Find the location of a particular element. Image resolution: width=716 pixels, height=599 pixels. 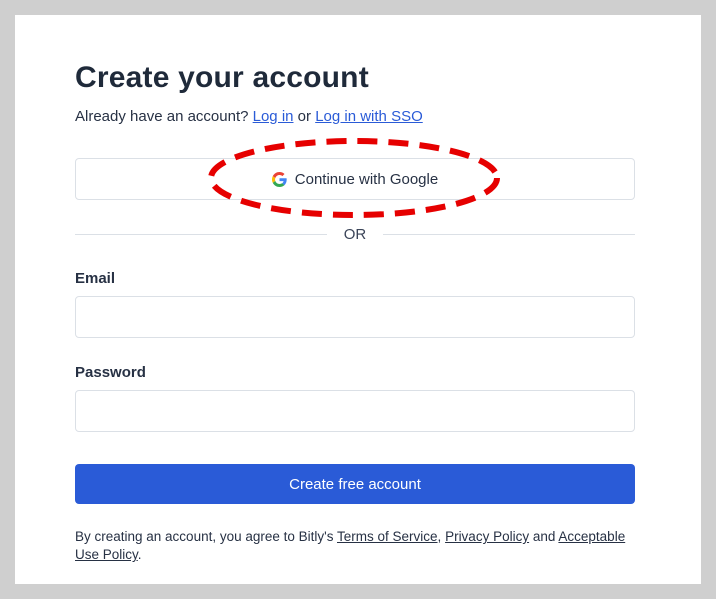

create-free-account-button: Create free account is located at coordinates (355, 484).